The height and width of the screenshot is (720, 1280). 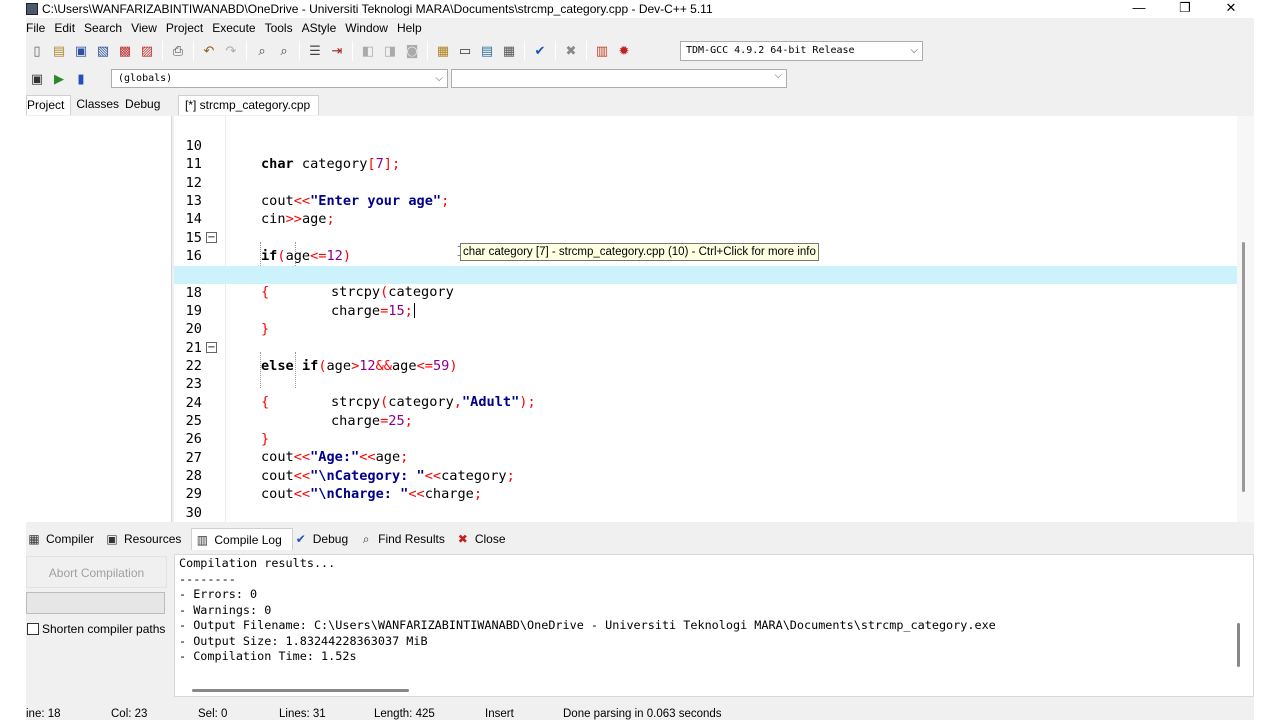 What do you see at coordinates (368, 51) in the screenshot?
I see `indent-left-icon: ◧` at bounding box center [368, 51].